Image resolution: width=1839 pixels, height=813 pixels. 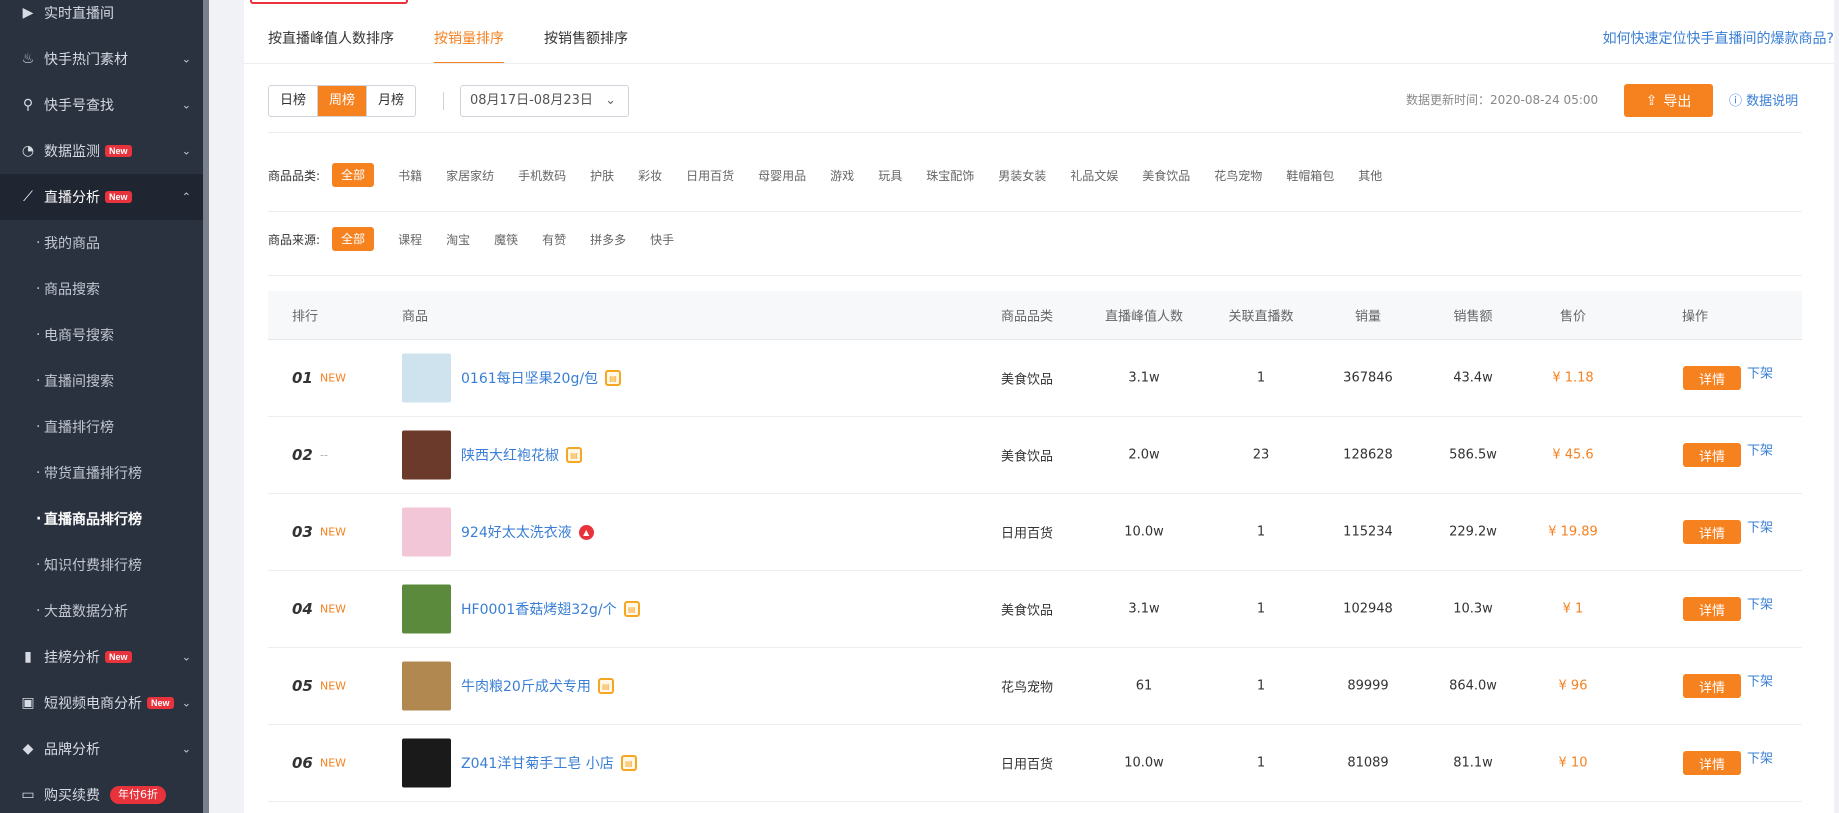 What do you see at coordinates (160, 703) in the screenshot?
I see `new-badge: New` at bounding box center [160, 703].